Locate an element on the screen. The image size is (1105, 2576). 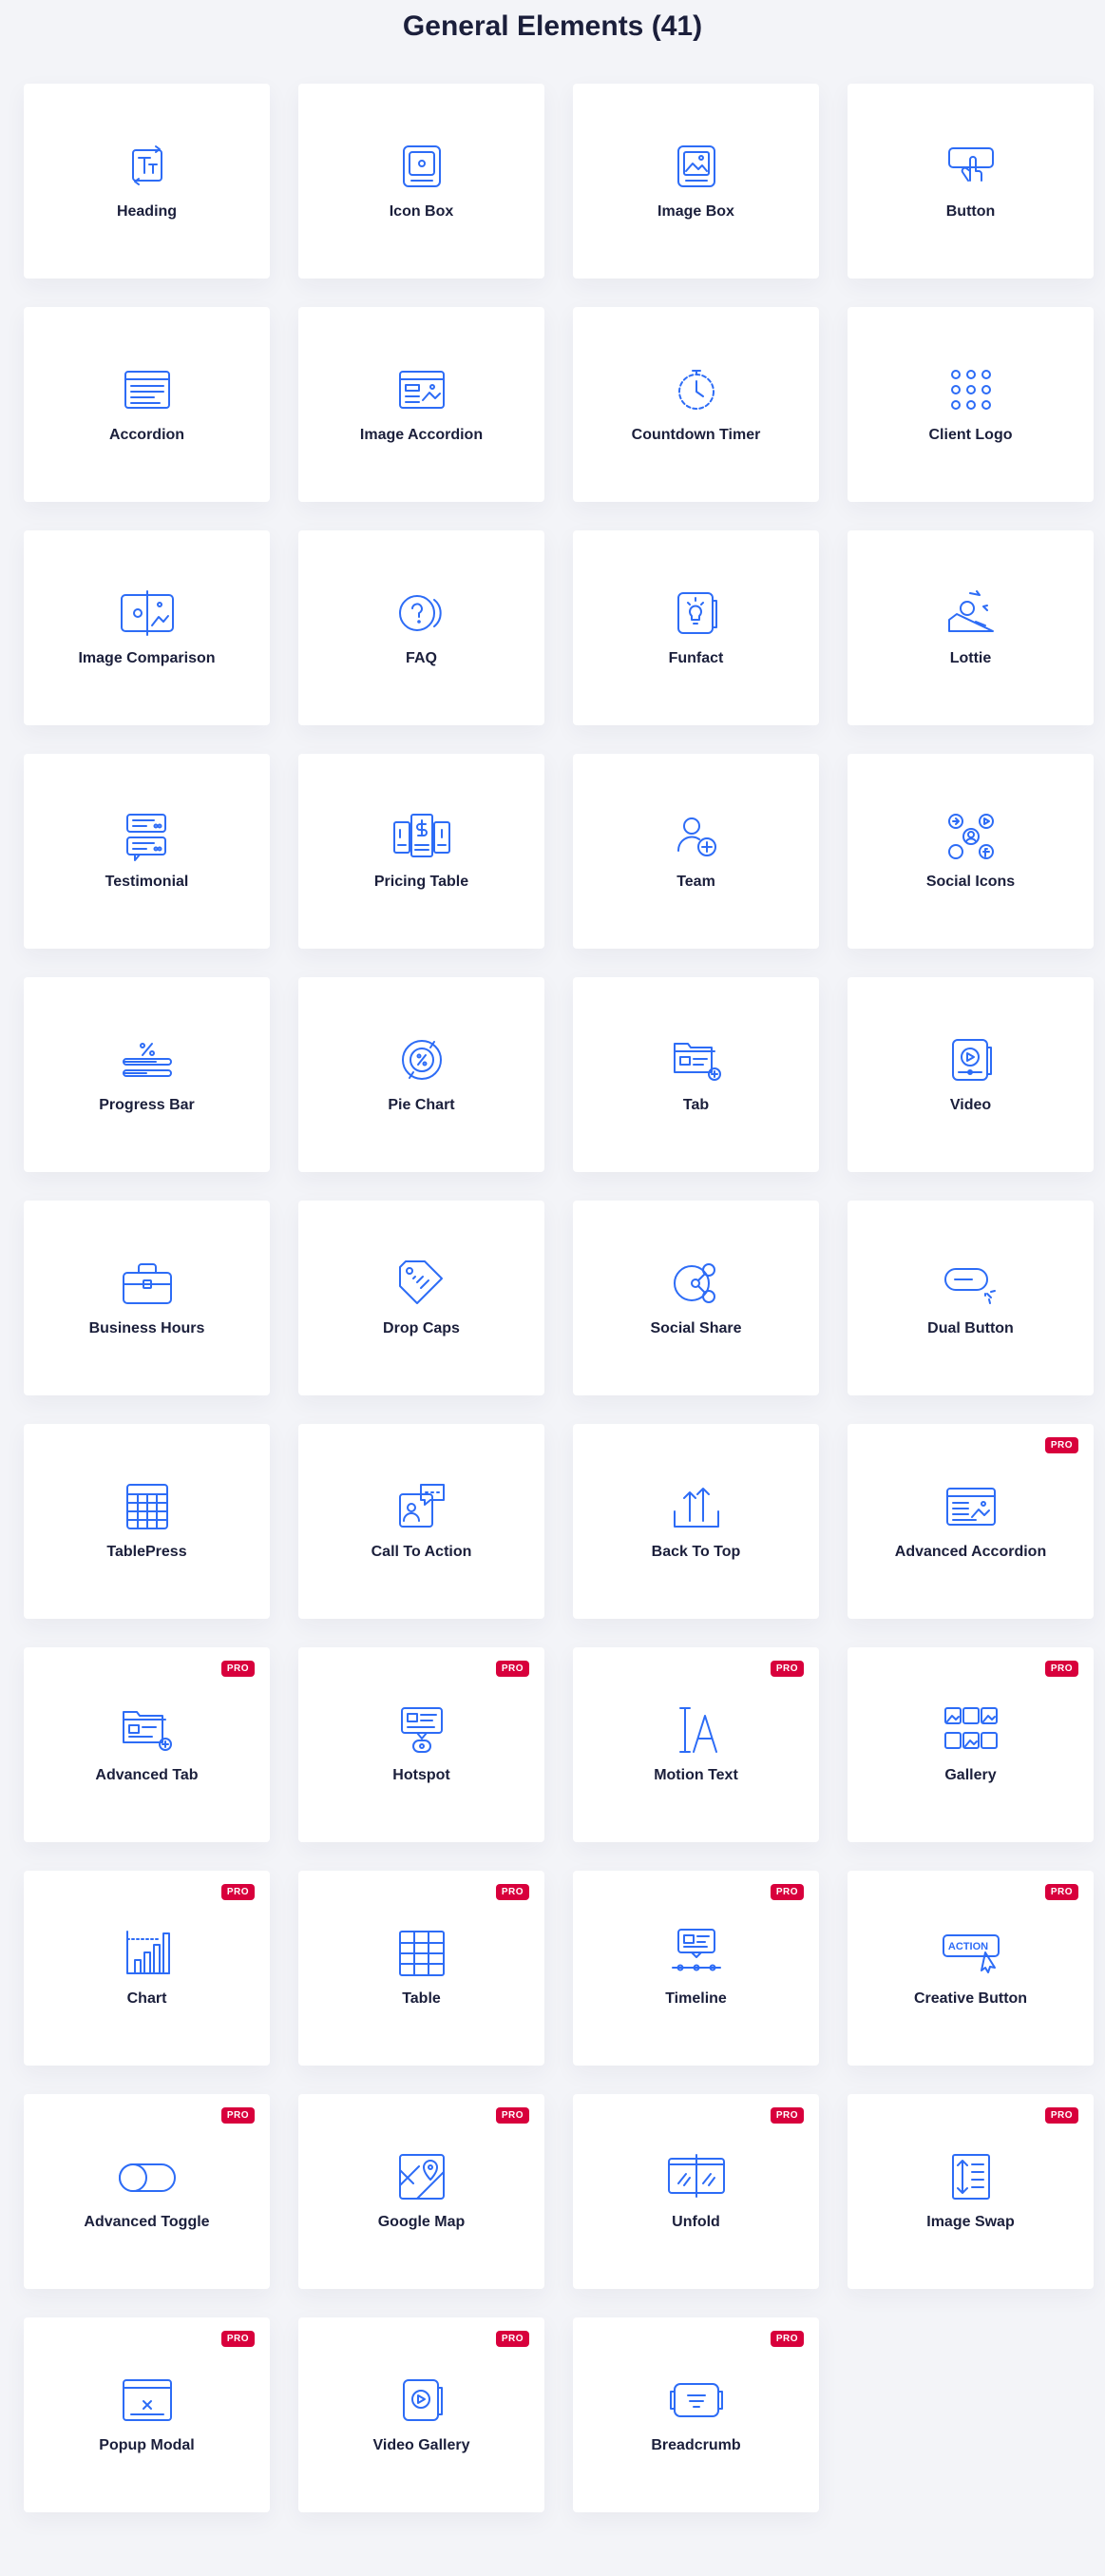
element-label: Image Box is located at coordinates (695, 211).